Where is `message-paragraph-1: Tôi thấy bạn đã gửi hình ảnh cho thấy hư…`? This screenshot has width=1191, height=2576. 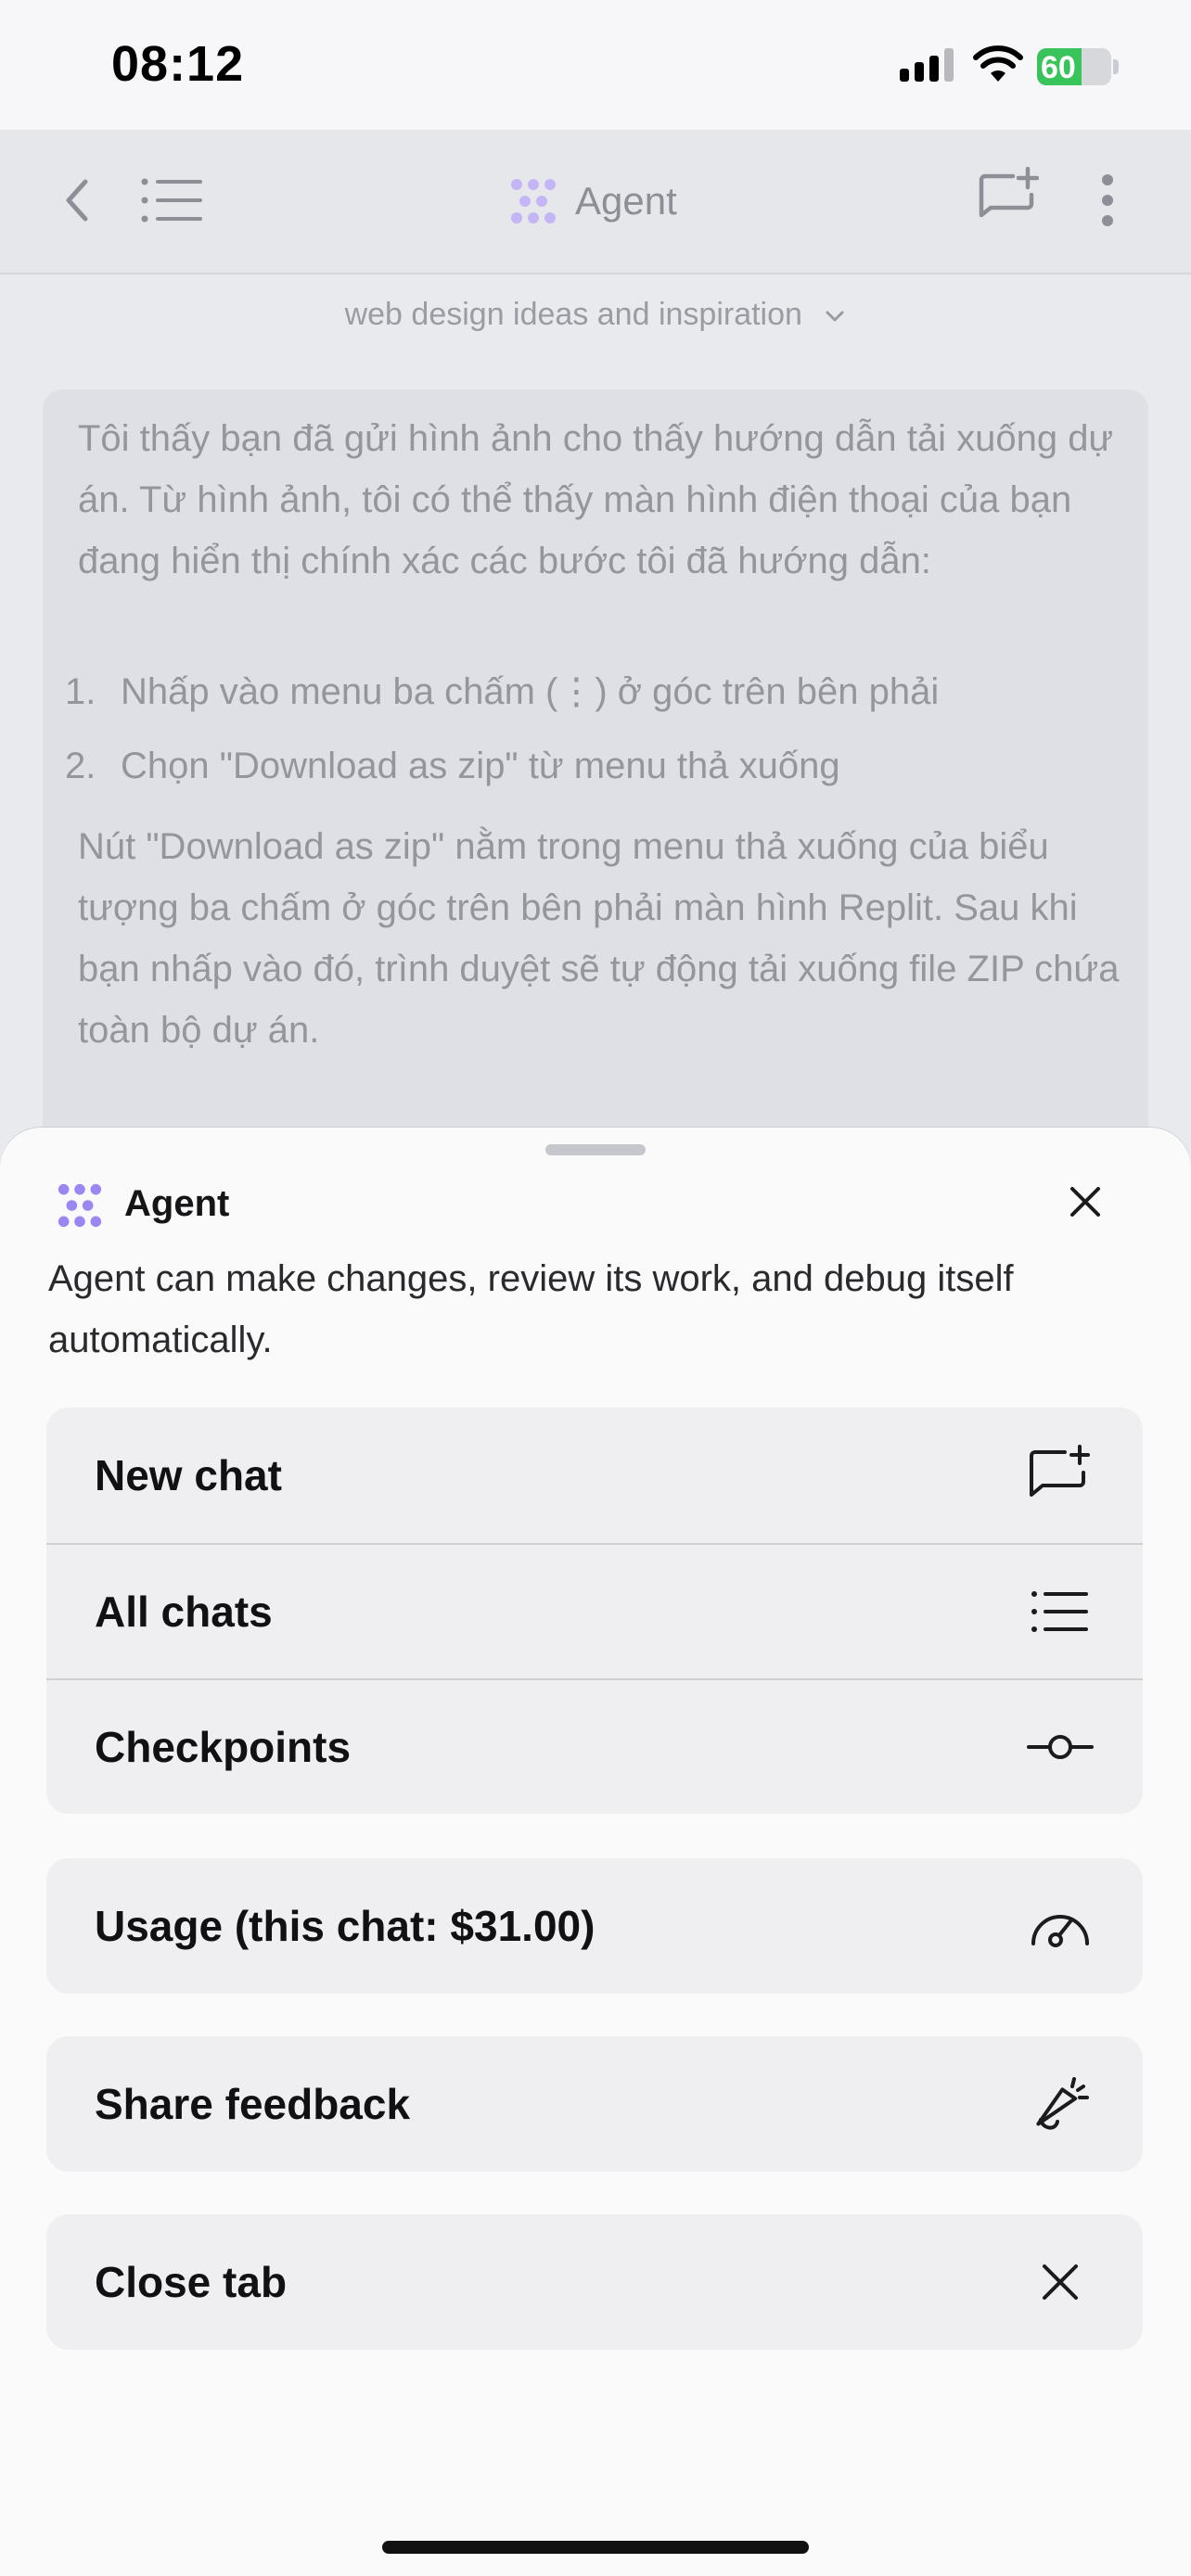 message-paragraph-1: Tôi thấy bạn đã gửi hình ảnh cho thấy hư… is located at coordinates (596, 499).